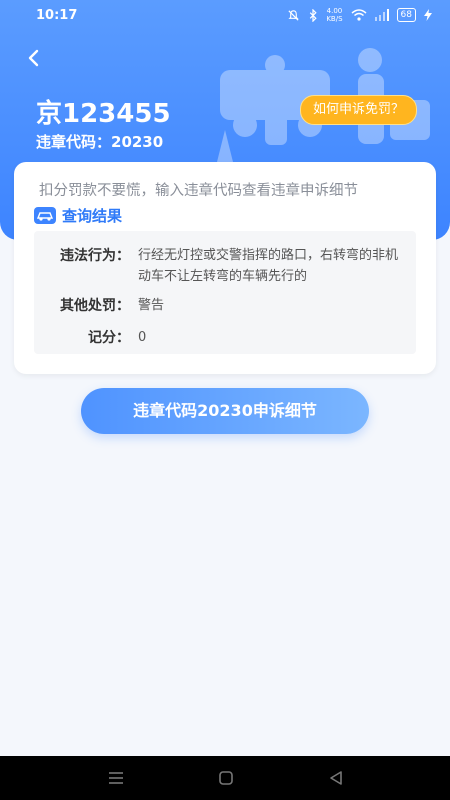  What do you see at coordinates (92, 216) in the screenshot?
I see `result-title: 查询结果` at bounding box center [92, 216].